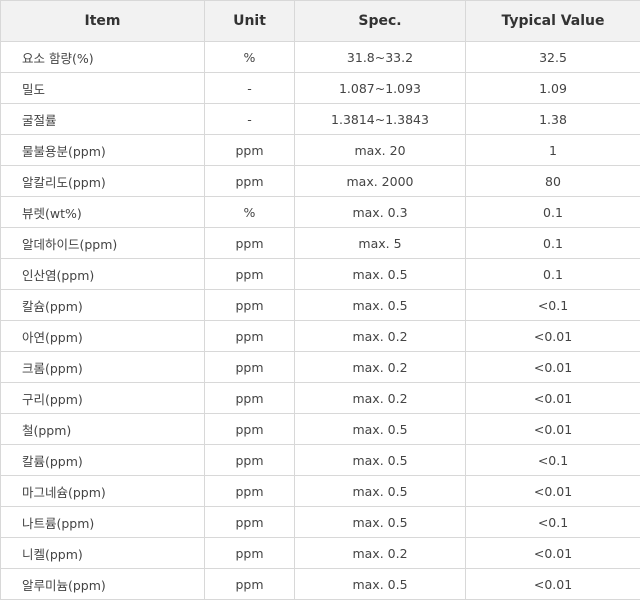  I want to click on table-row: 뷰렛(wt%)%max. 0.30.1, so click(320, 212).